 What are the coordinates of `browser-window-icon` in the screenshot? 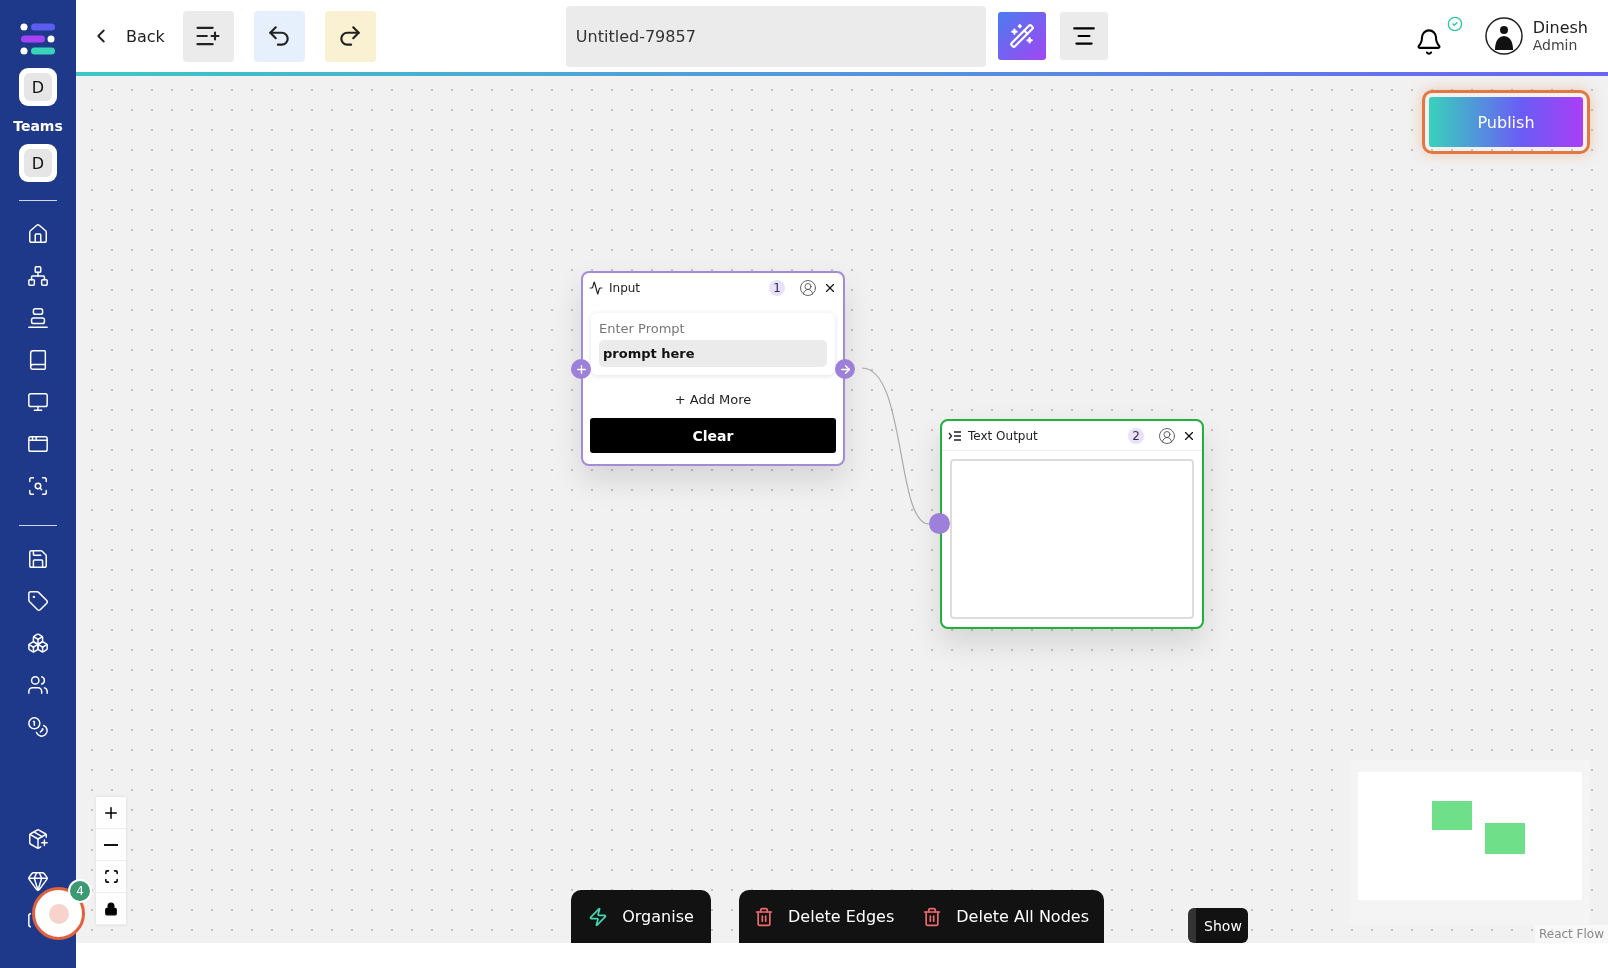 It's located at (38, 444).